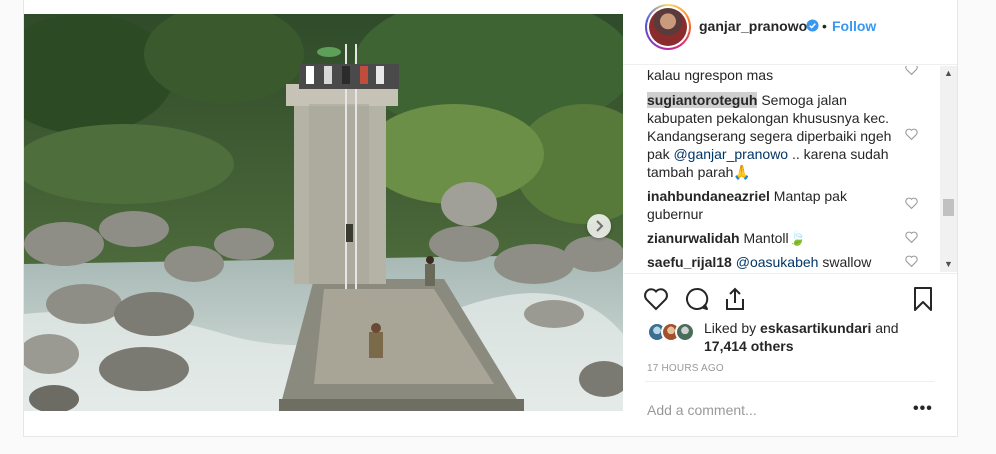 This screenshot has height=454, width=996. Describe the element at coordinates (702, 100) in the screenshot. I see `comment-username: sugiantoroteguh` at that location.